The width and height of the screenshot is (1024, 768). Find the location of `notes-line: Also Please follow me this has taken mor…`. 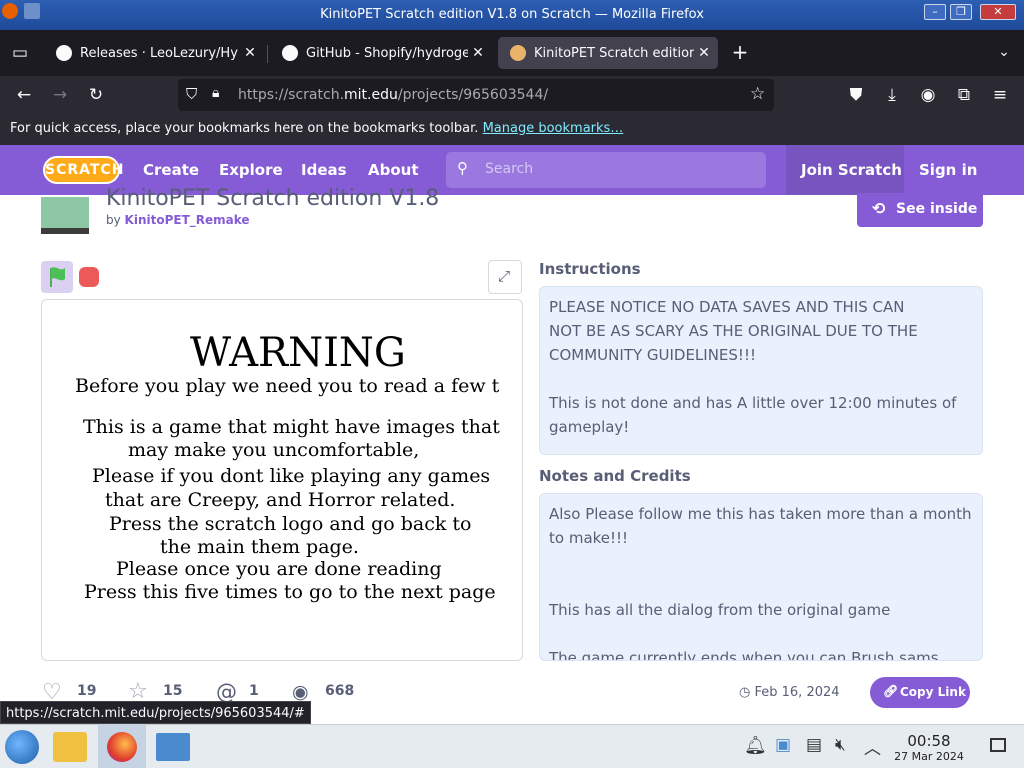

notes-line: Also Please follow me this has taken mor… is located at coordinates (760, 514).